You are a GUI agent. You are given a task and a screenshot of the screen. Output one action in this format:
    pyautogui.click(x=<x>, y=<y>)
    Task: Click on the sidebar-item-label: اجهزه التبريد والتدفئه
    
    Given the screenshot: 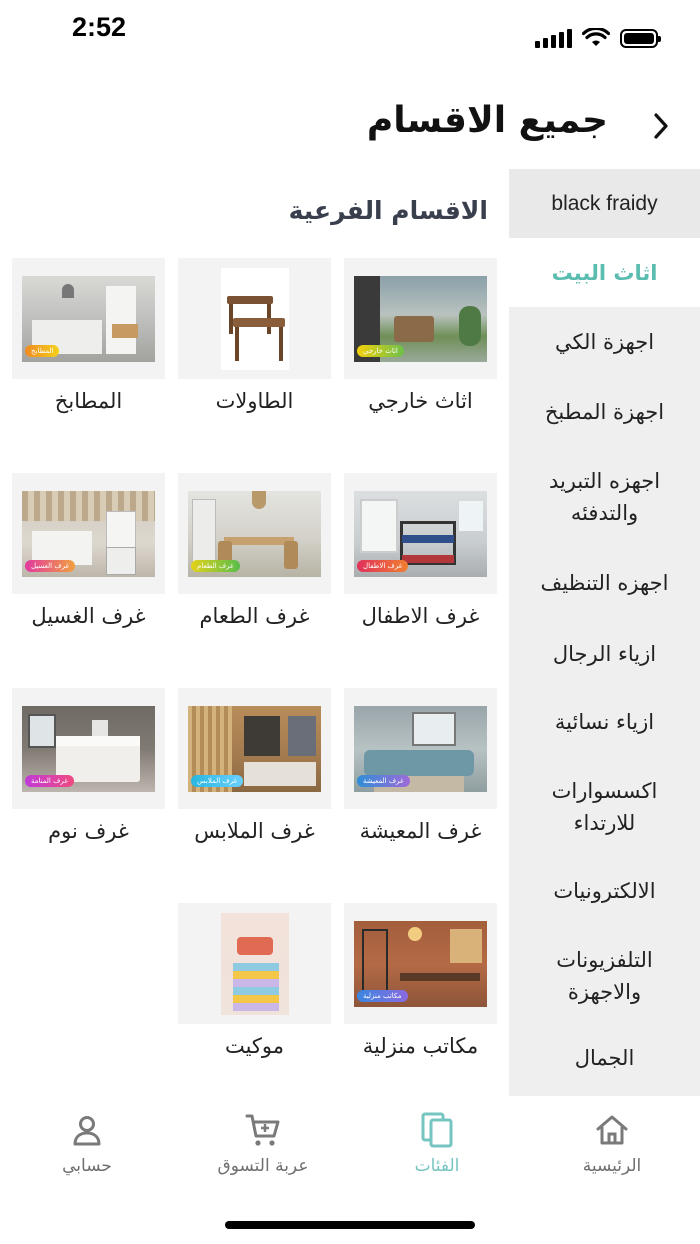 What is the action you would take?
    pyautogui.click(x=604, y=497)
    